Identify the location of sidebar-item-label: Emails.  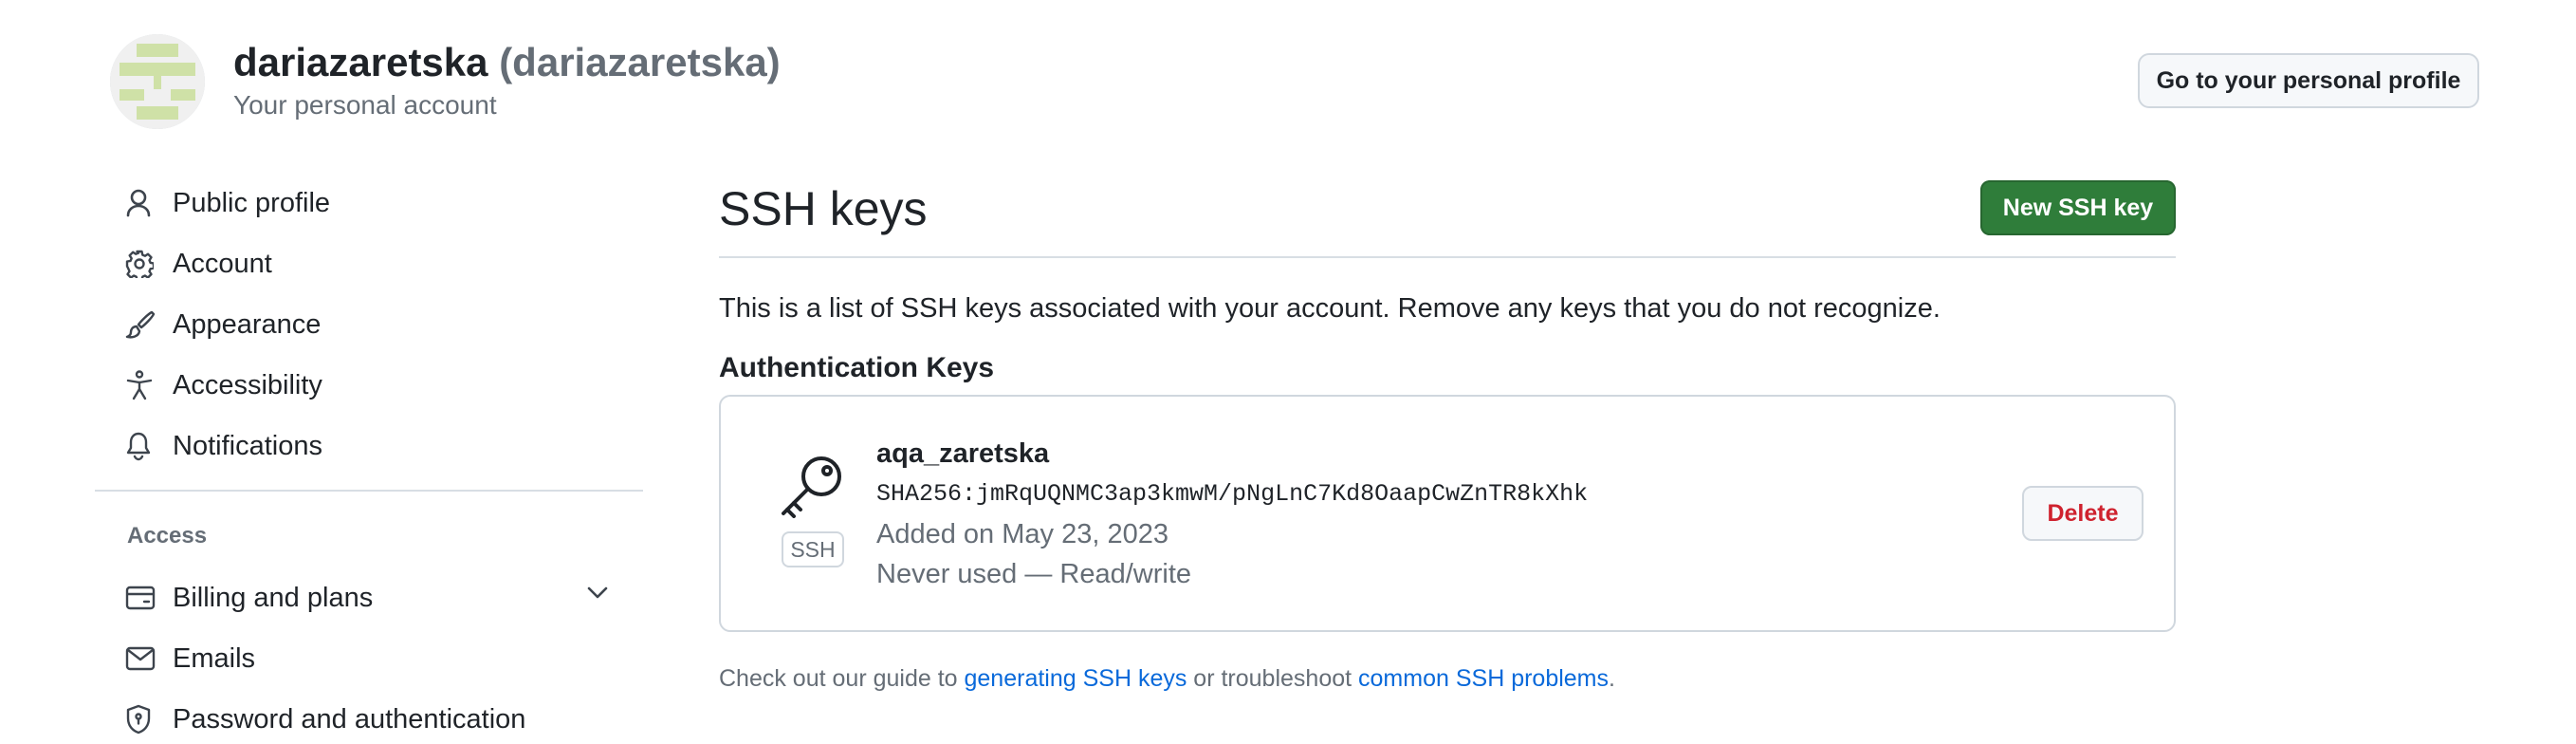
(214, 658).